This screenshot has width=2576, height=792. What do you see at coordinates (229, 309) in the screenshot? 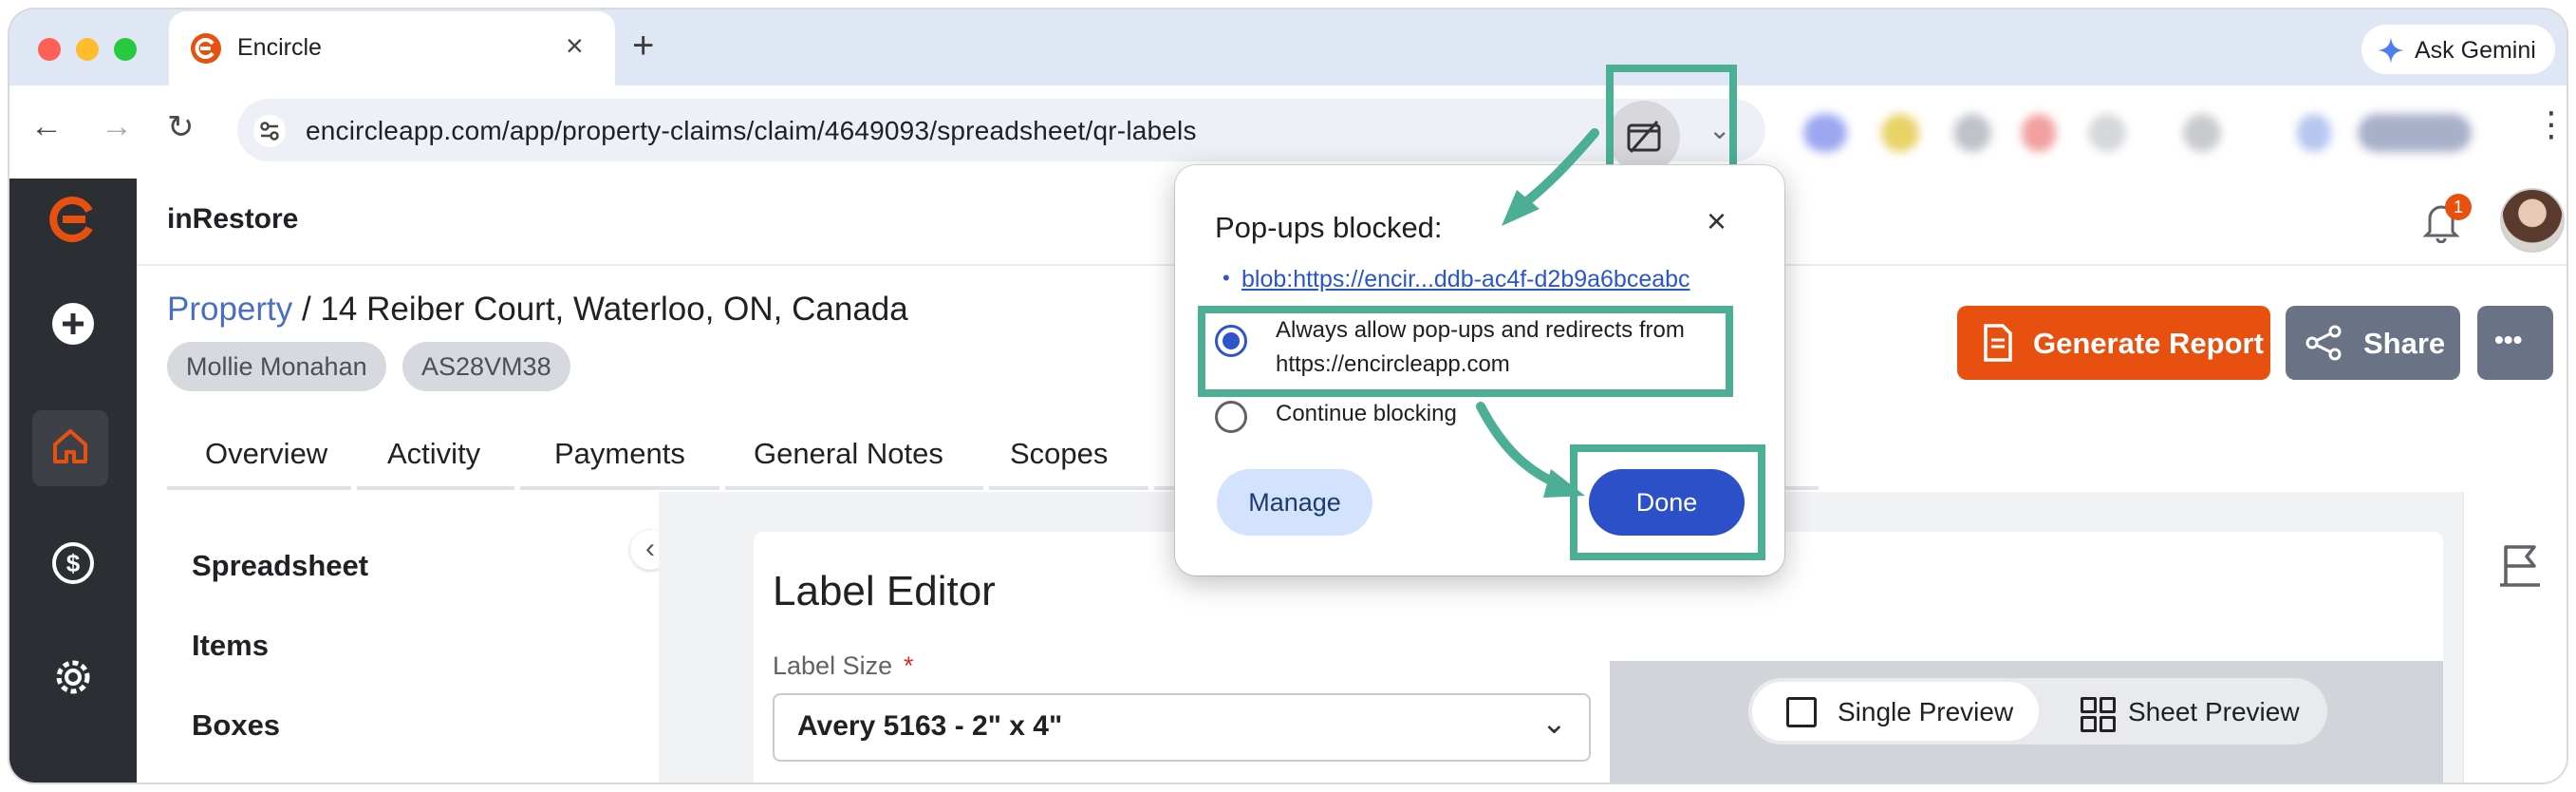
I see `breadcrumb-property-link: Property` at bounding box center [229, 309].